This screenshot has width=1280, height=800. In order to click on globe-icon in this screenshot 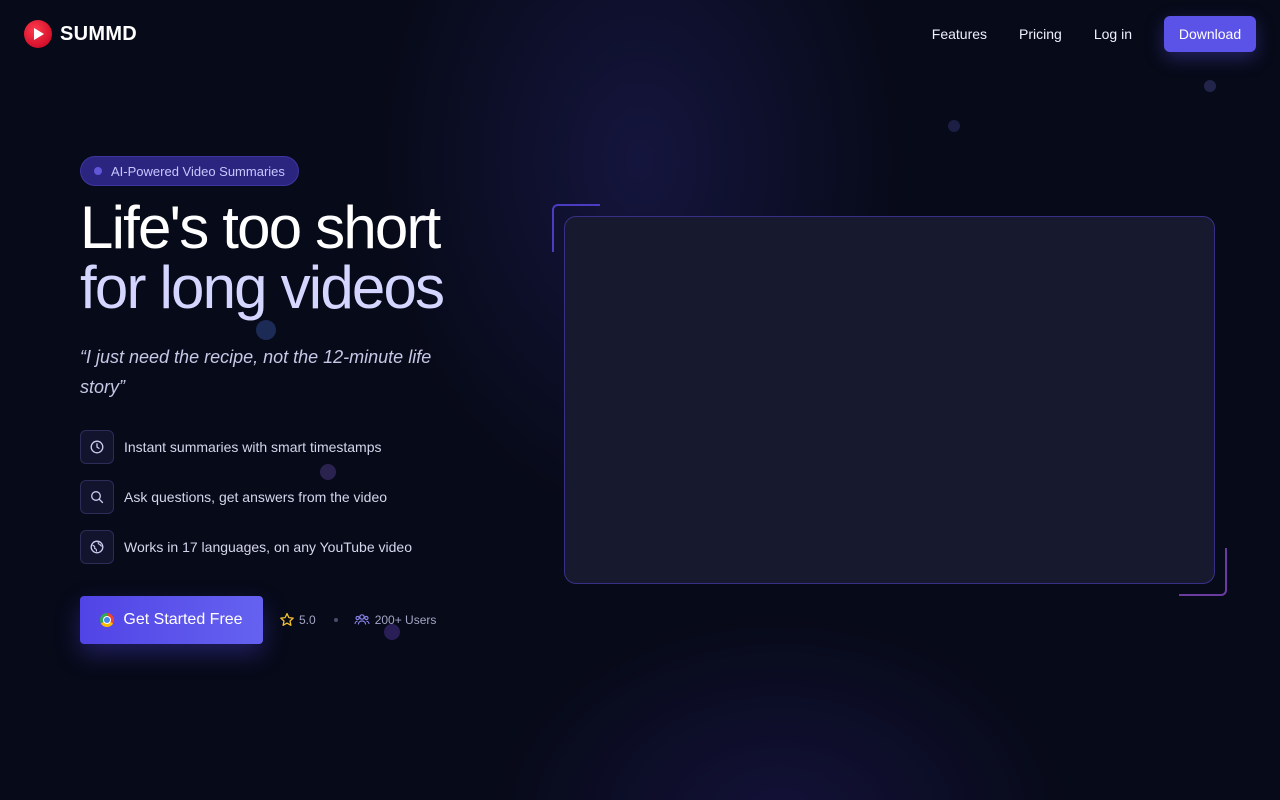, I will do `click(97, 547)`.